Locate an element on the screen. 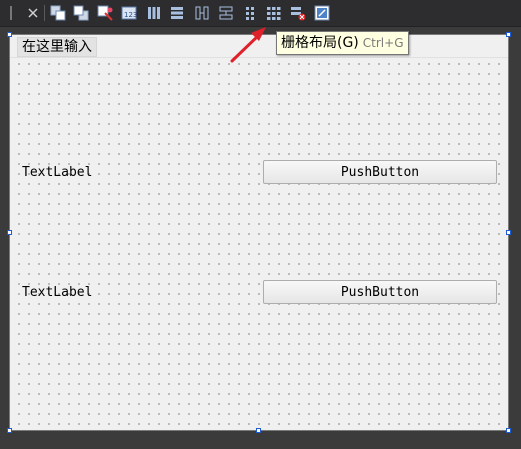  annotation-arrow is located at coordinates (248, 45).